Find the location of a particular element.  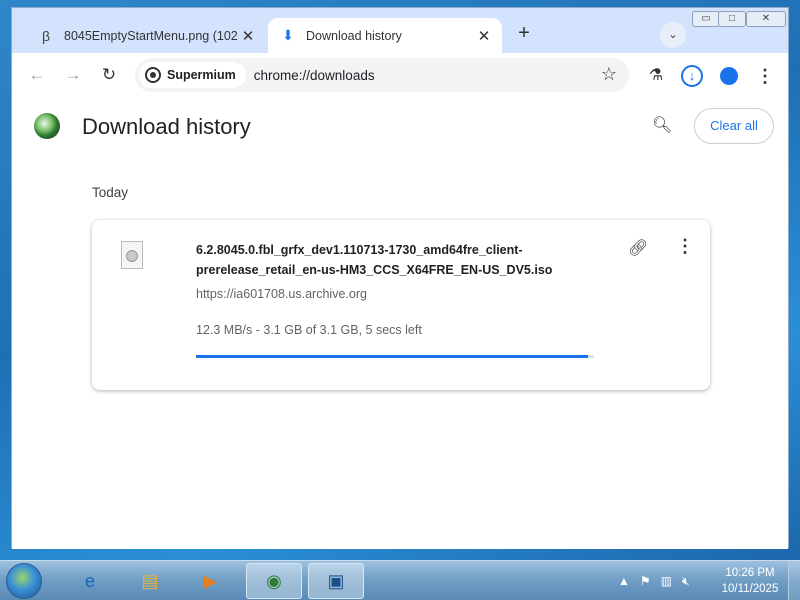

tab-search-button: ⌄ is located at coordinates (673, 35).